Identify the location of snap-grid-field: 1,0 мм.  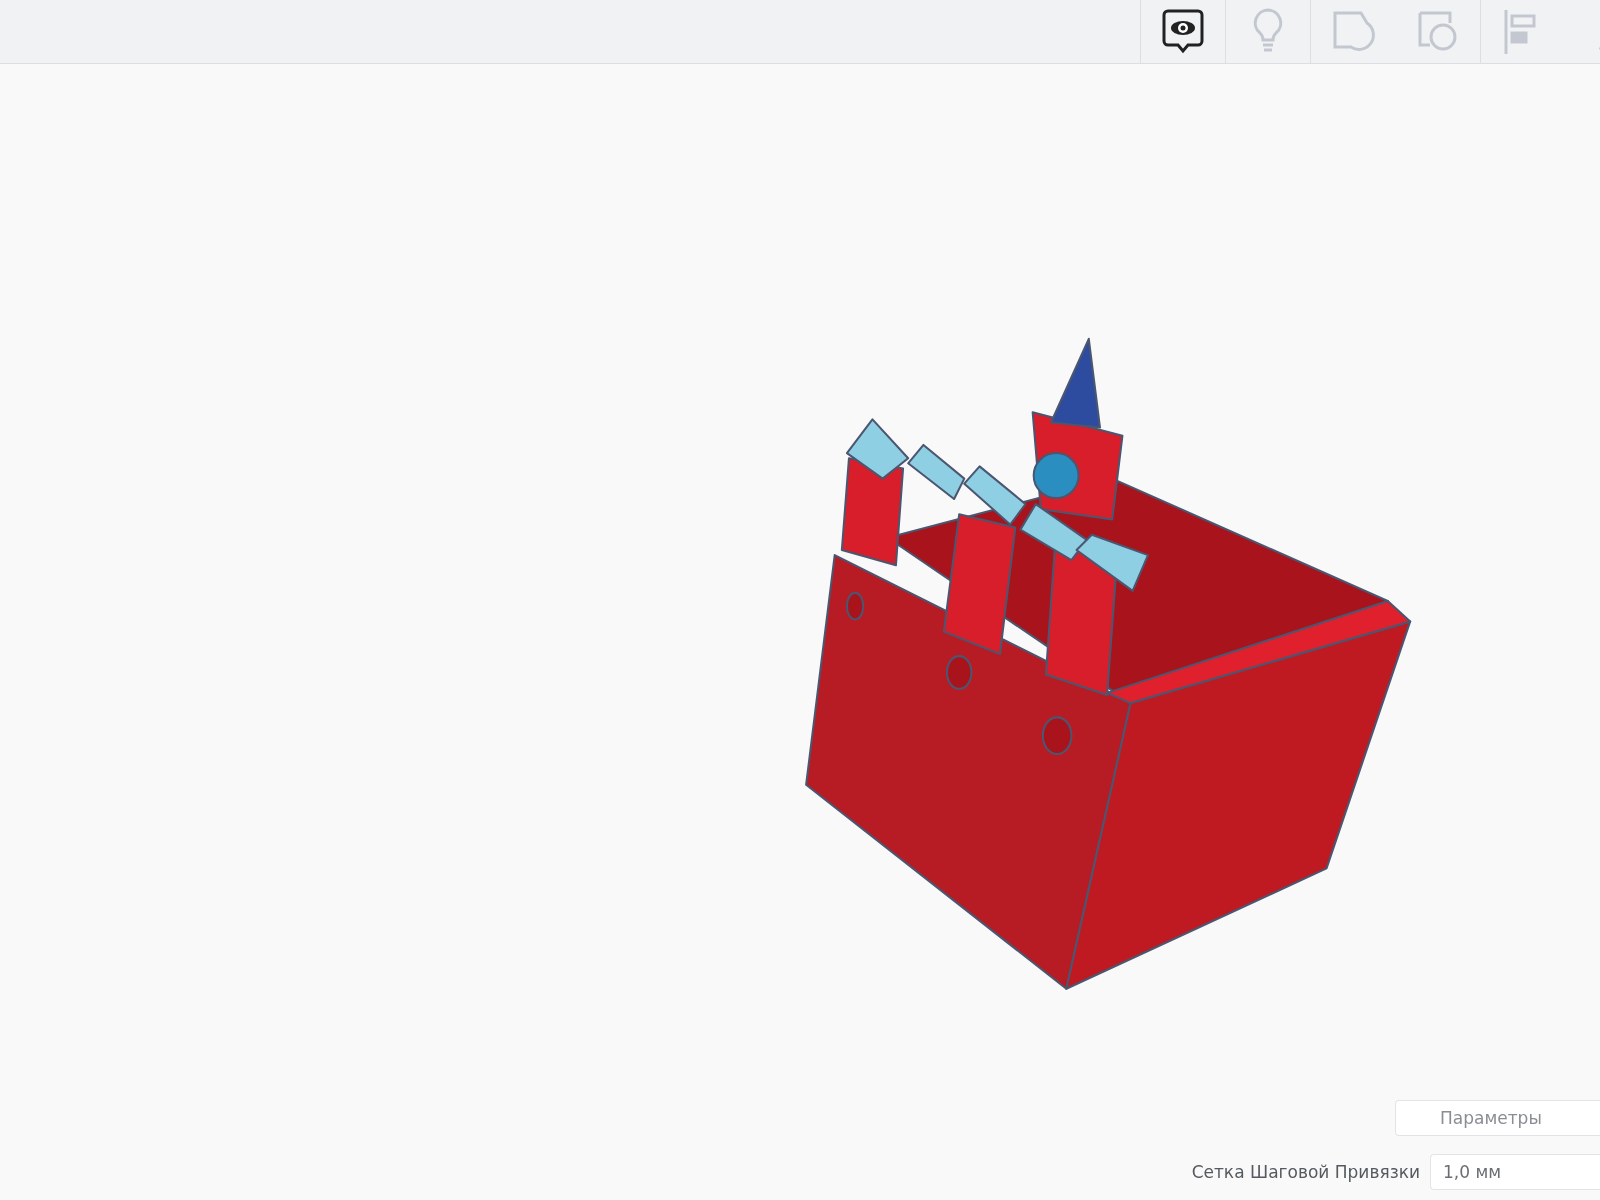
(1515, 1172).